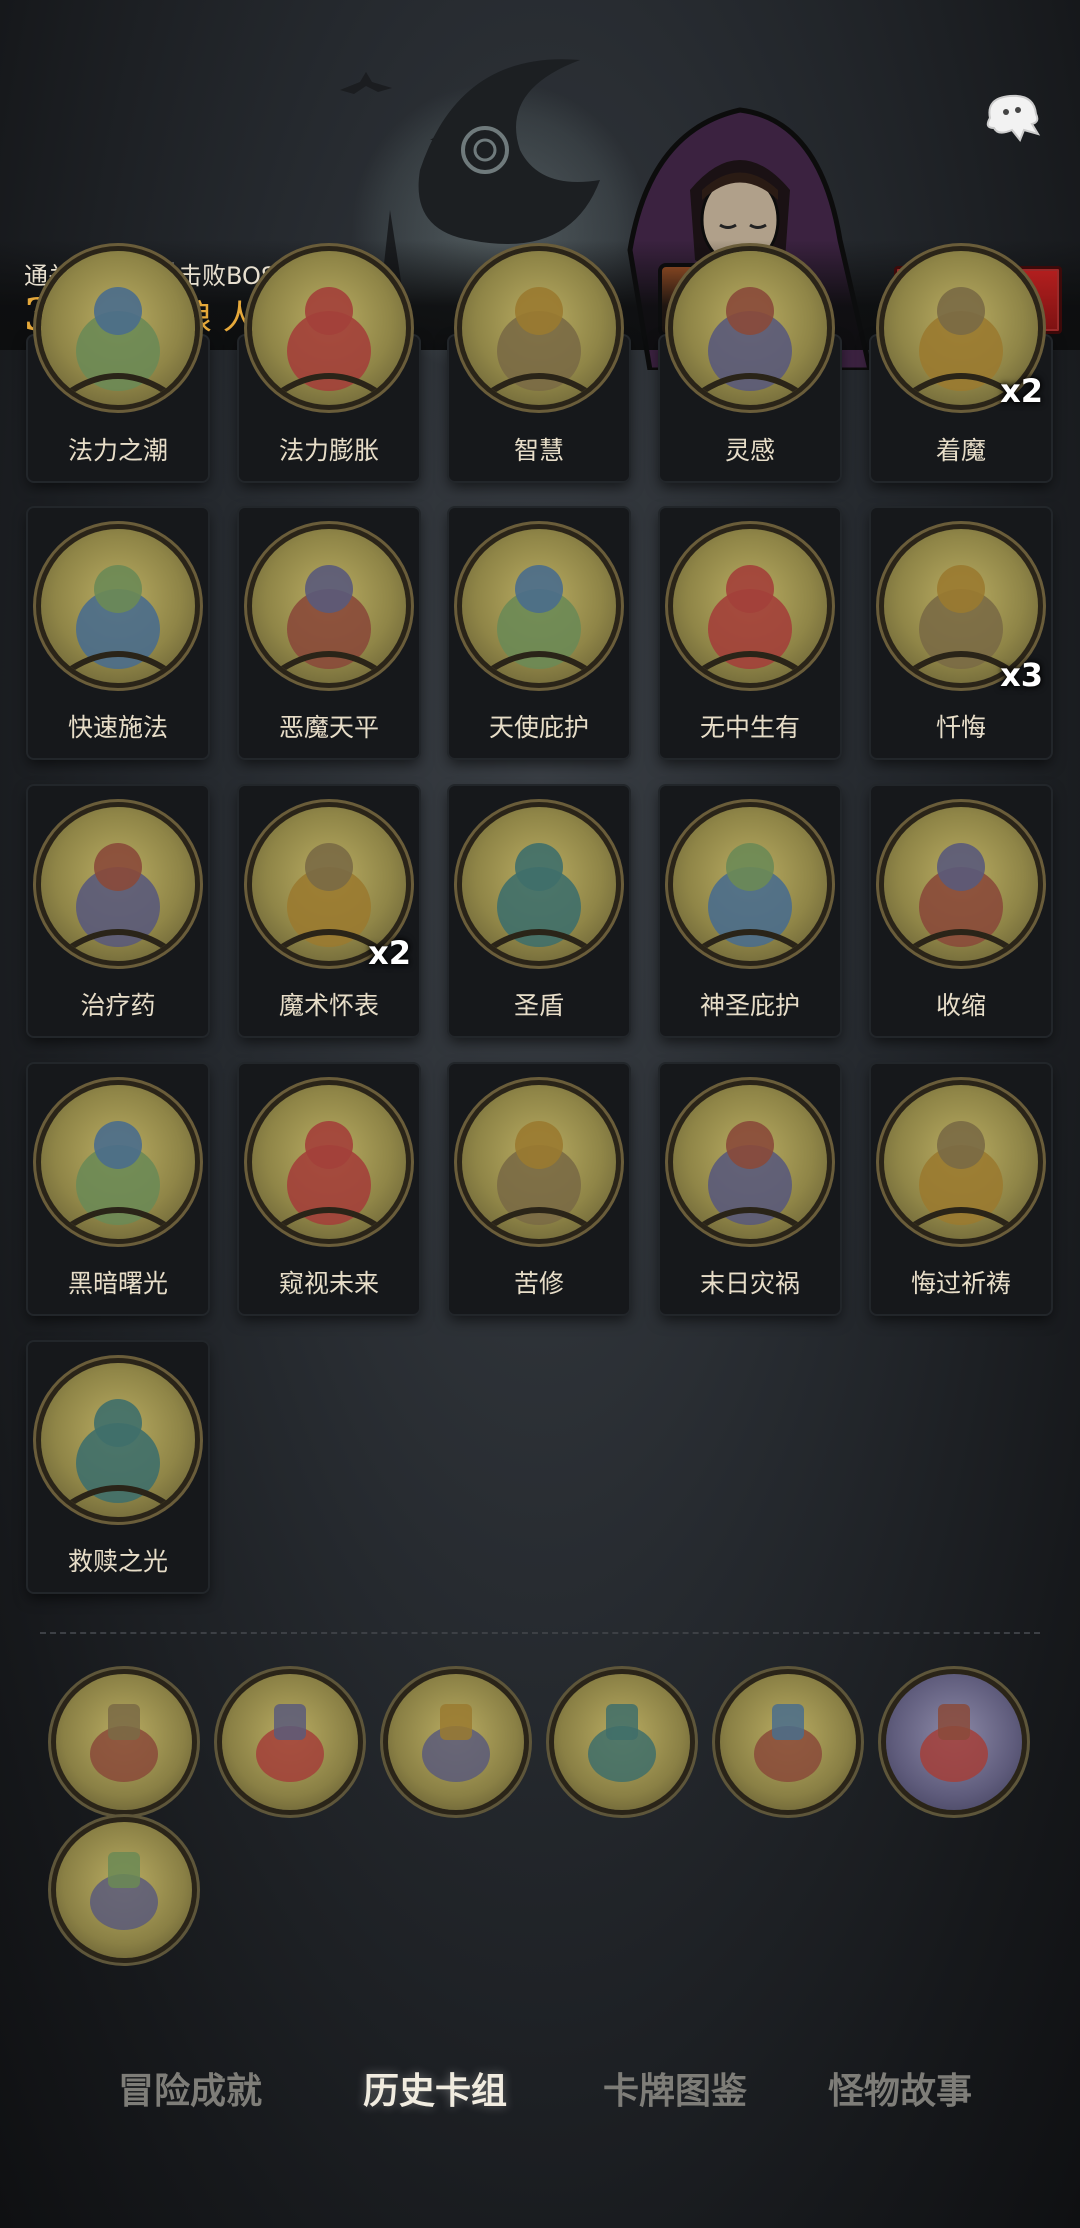  What do you see at coordinates (538, 1283) in the screenshot?
I see `card-name: 苦修` at bounding box center [538, 1283].